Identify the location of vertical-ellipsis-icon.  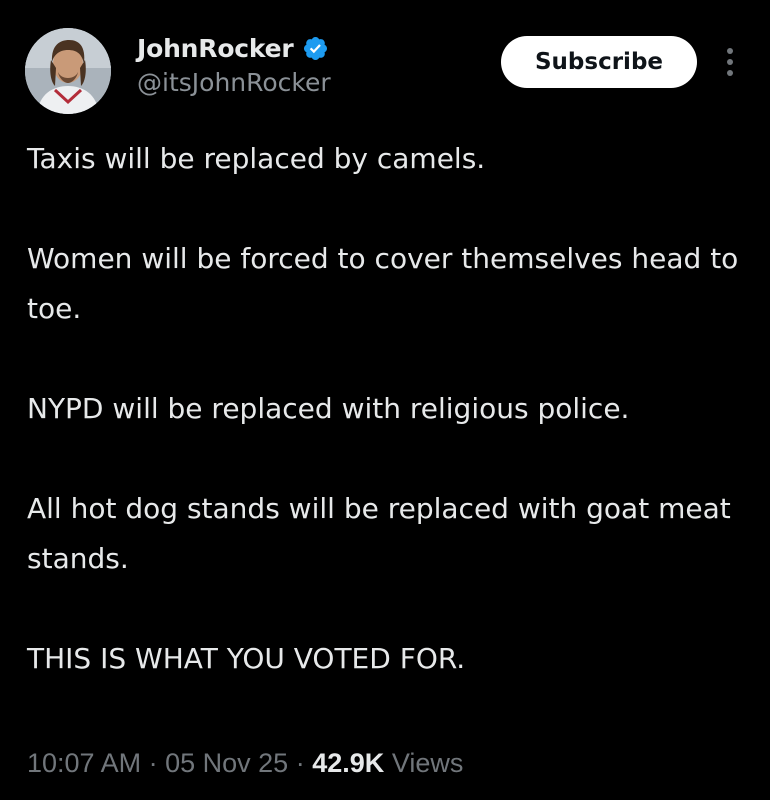
(730, 62).